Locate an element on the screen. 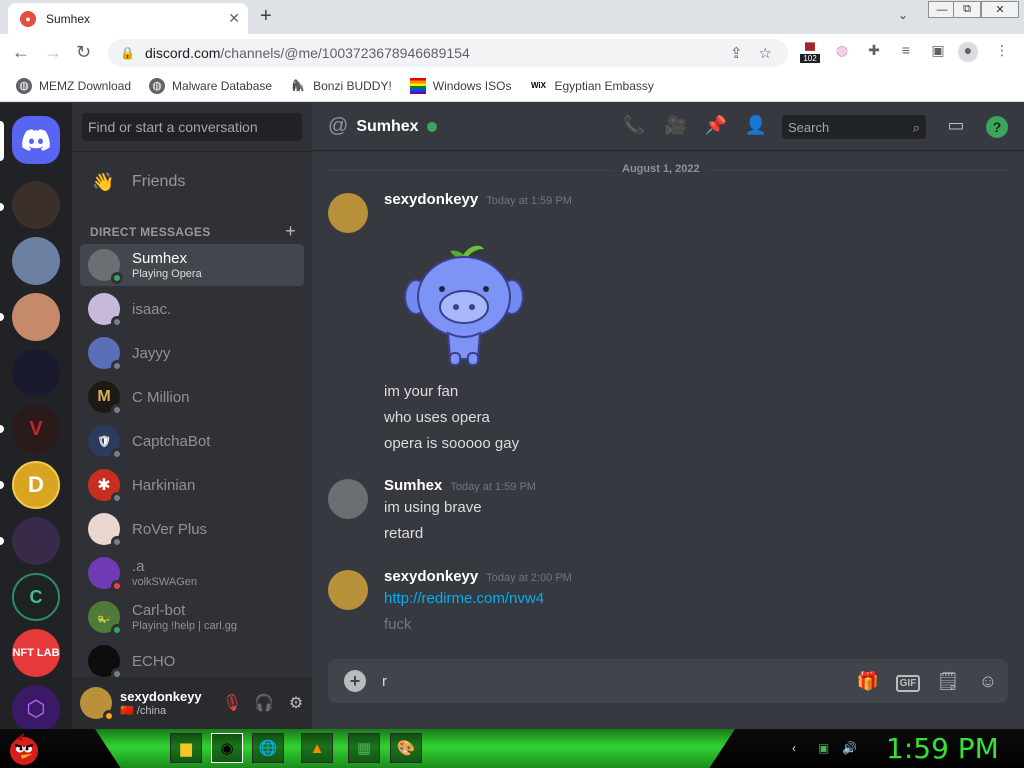 Image resolution: width=1024 pixels, height=768 pixels. bookmark-windows-isos: Windows ISOs is located at coordinates (460, 85).